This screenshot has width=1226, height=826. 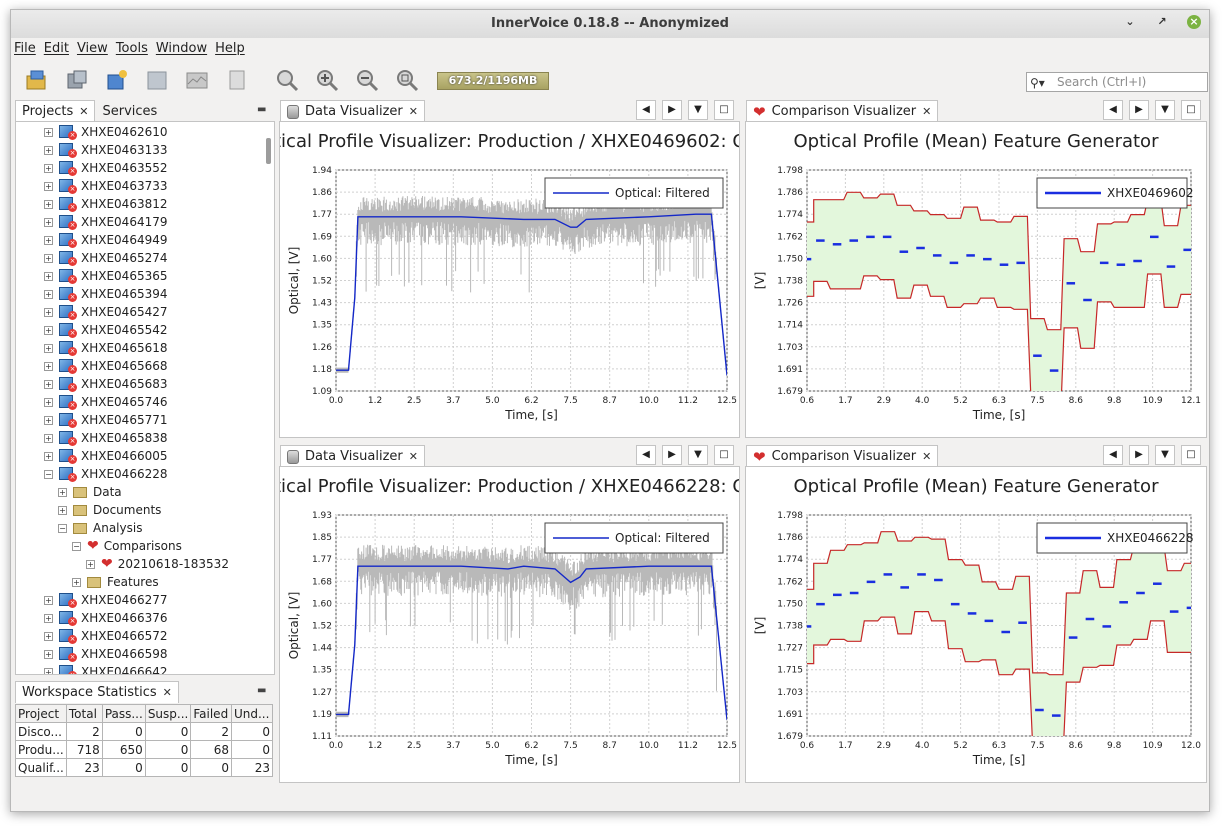 What do you see at coordinates (106, 168) in the screenshot?
I see `tree-project: + × XHXE0463552` at bounding box center [106, 168].